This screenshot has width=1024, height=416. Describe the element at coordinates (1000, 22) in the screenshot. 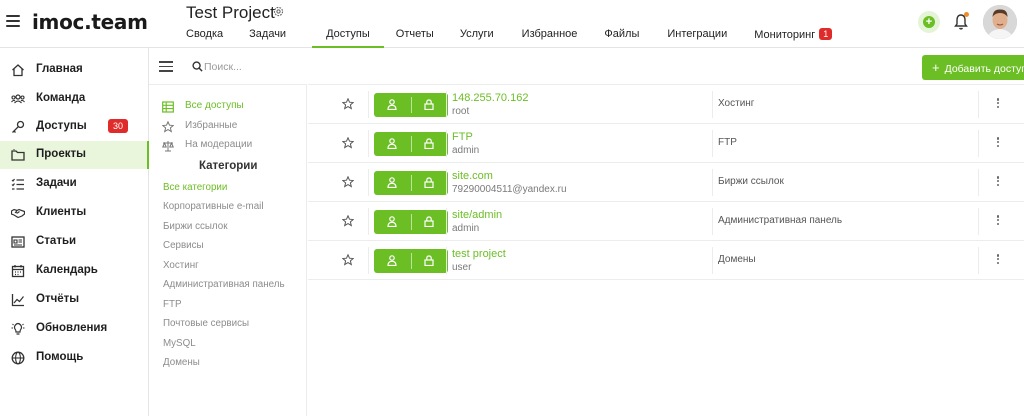

I see `avatar` at that location.